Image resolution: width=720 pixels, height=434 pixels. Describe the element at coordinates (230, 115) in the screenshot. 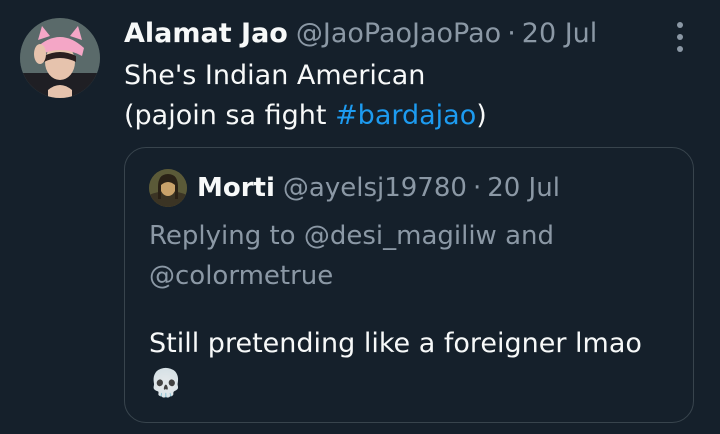

I see `tweet-text-prefix: (pajoin sa fight` at that location.